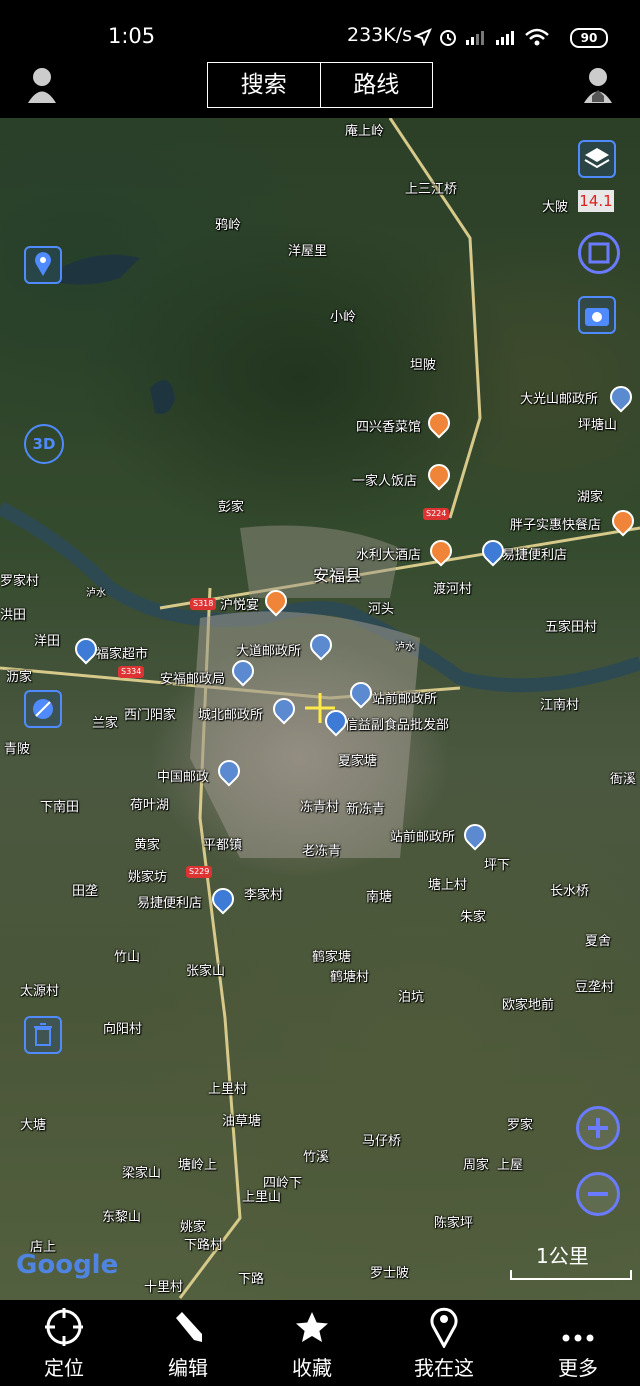 The image size is (640, 1386). Describe the element at coordinates (599, 253) in the screenshot. I see `frame-button` at that location.